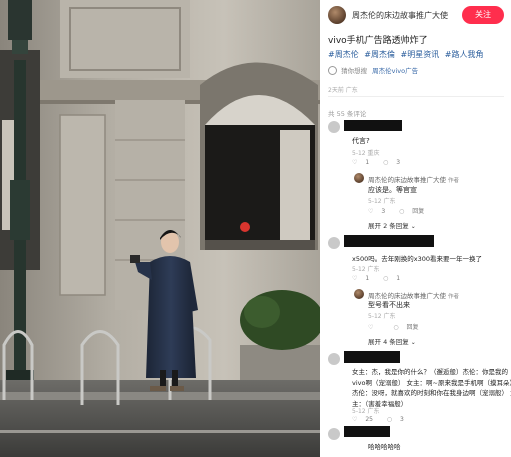 The width and height of the screenshot is (511, 457). Describe the element at coordinates (332, 70) in the screenshot. I see `search-icon` at that location.